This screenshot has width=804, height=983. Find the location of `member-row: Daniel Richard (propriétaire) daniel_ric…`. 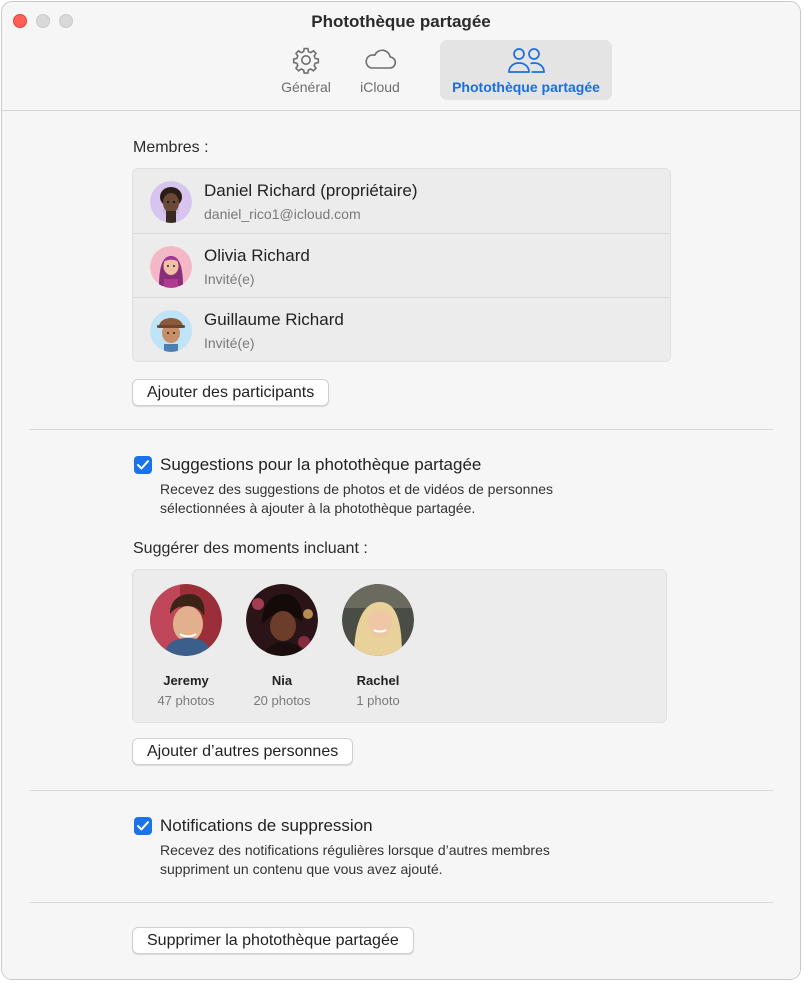

member-row: Daniel Richard (propriétaire) daniel_ric… is located at coordinates (401, 201).